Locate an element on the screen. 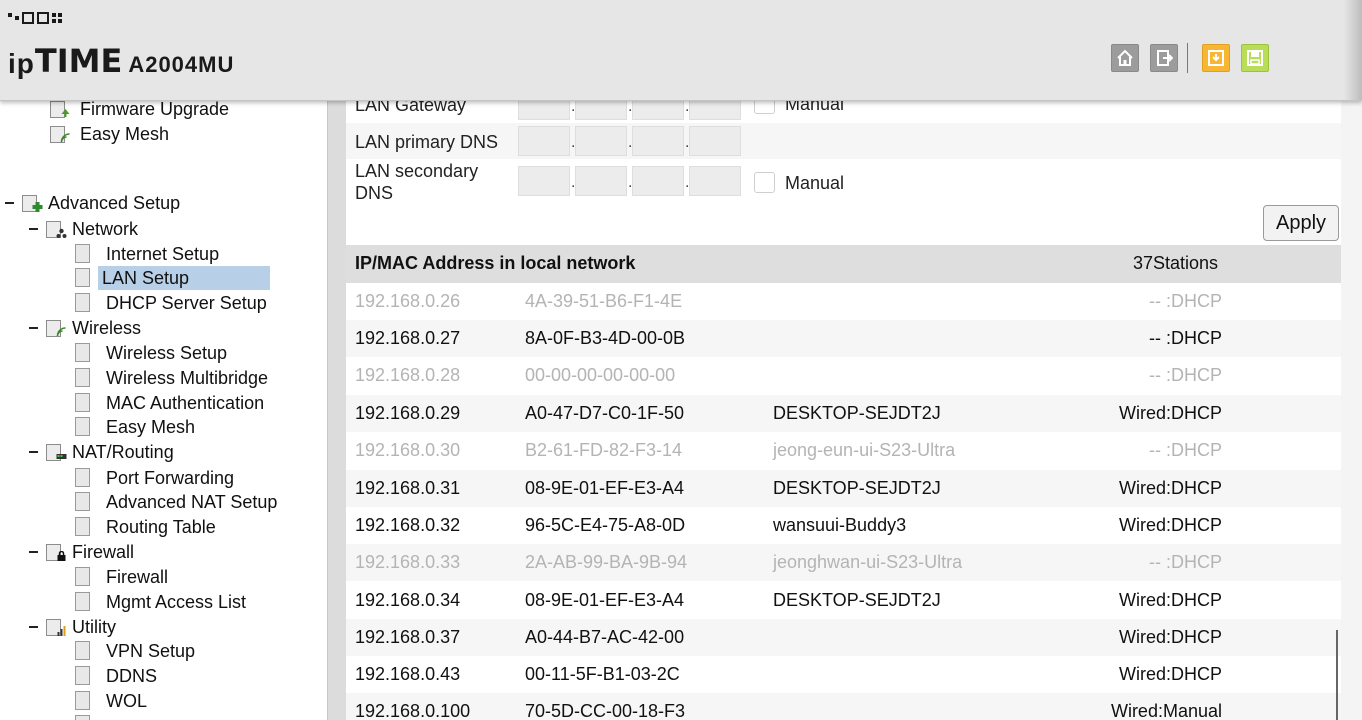 This screenshot has height=720, width=1362. sidebar-item-easy-mesh: Easy Mesh is located at coordinates (138, 427).